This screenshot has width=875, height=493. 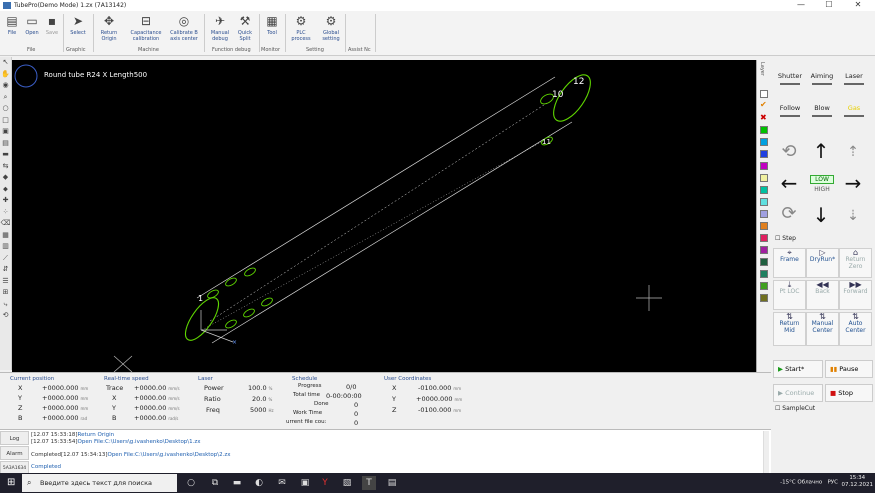 I want to click on calibrate-b-axis-button: ◎ Calibrate B axis center, so click(x=184, y=28).